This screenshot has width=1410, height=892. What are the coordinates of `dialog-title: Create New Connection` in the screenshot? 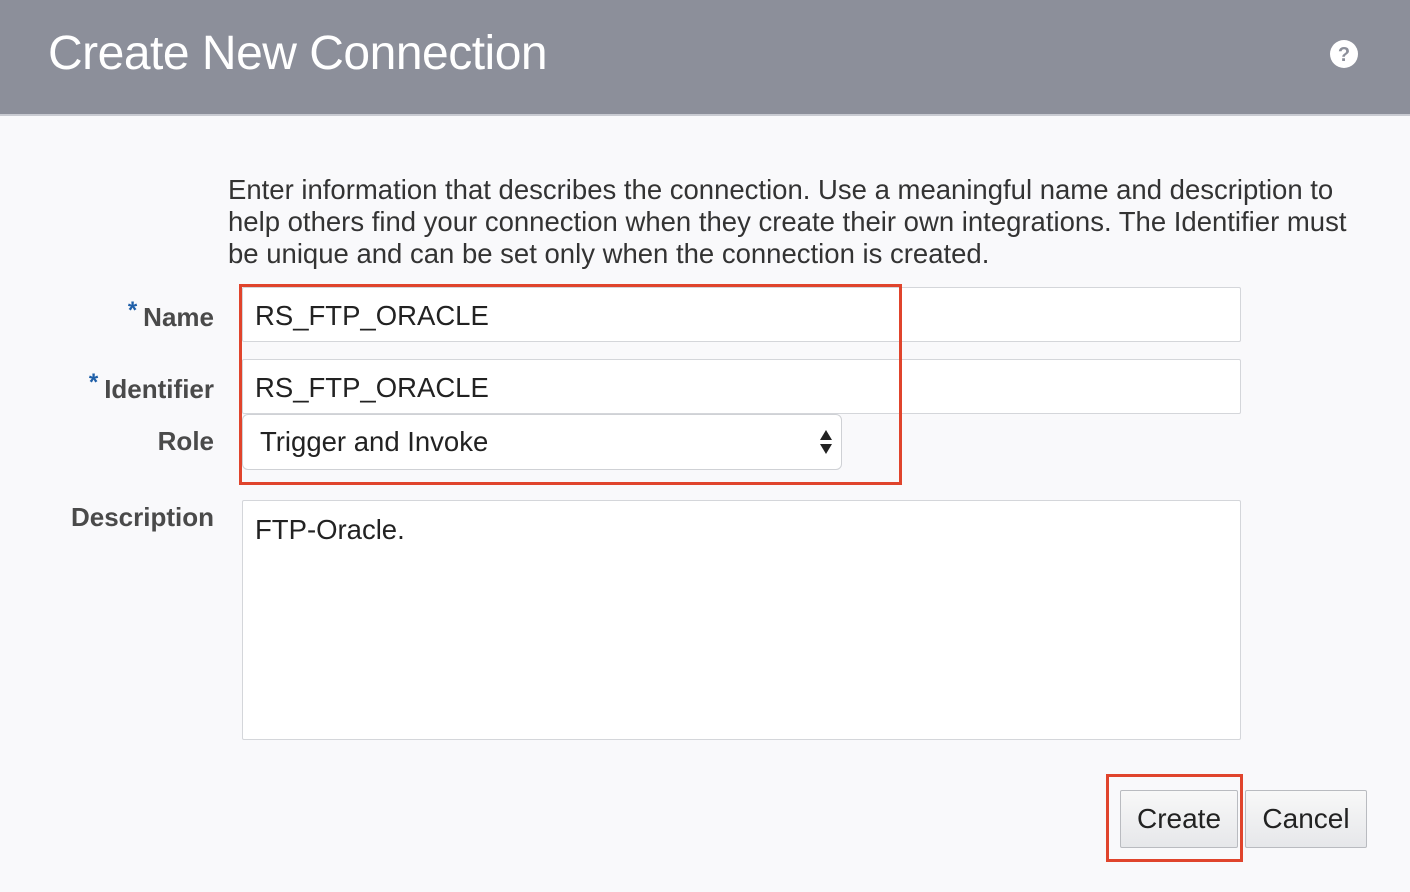 It's located at (298, 53).